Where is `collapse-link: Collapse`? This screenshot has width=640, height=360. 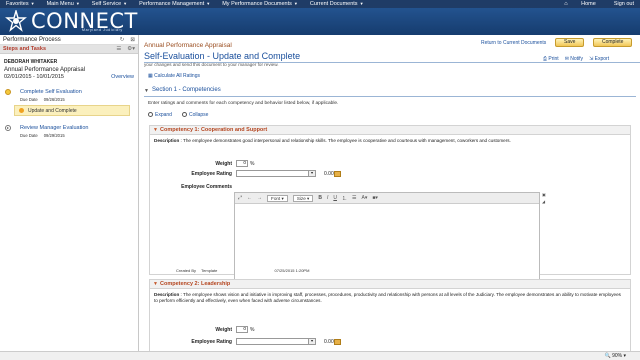
collapse-link: Collapse is located at coordinates (195, 115).